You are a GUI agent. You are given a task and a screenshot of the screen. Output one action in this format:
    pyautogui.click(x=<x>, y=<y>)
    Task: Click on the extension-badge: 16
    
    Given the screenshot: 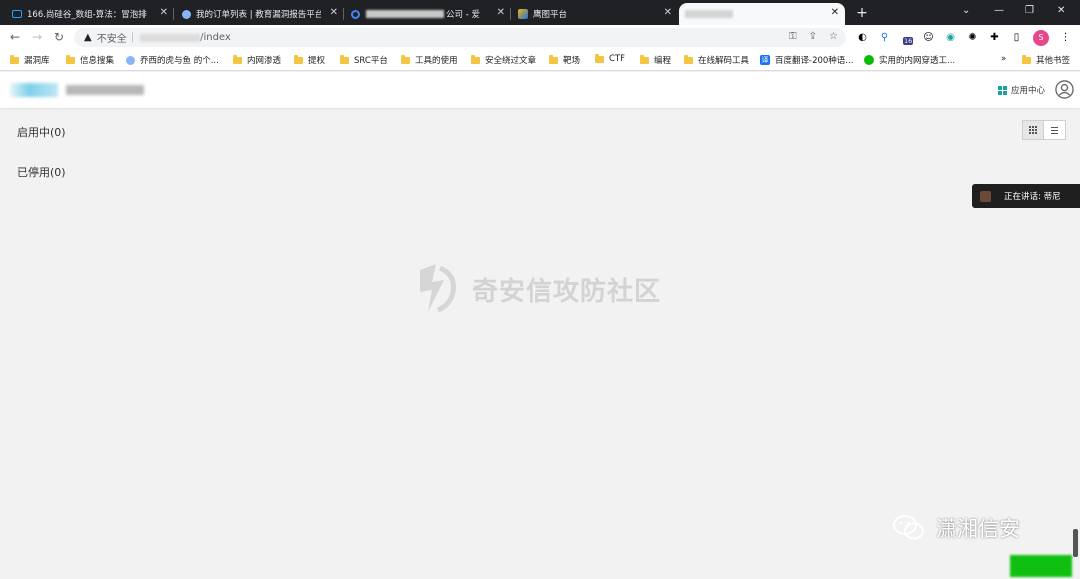 What is the action you would take?
    pyautogui.click(x=908, y=41)
    